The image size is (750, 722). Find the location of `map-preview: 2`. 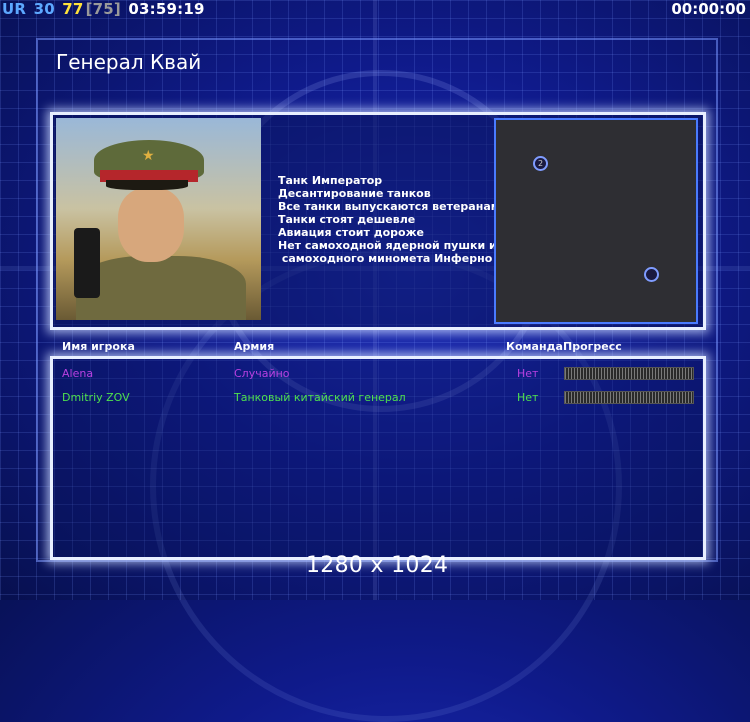

map-preview: 2 is located at coordinates (596, 221).